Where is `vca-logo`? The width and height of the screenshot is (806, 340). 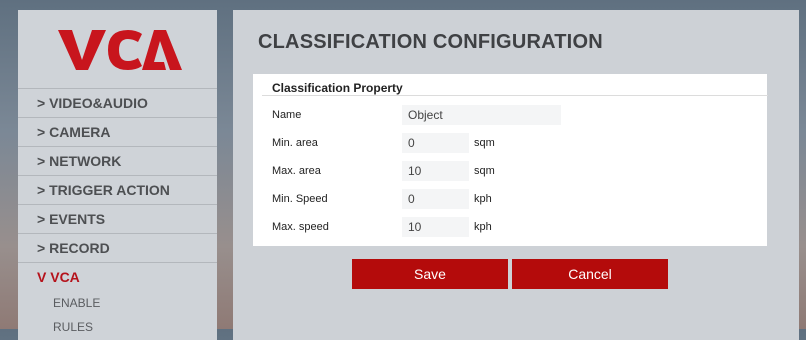 vca-logo is located at coordinates (117, 49).